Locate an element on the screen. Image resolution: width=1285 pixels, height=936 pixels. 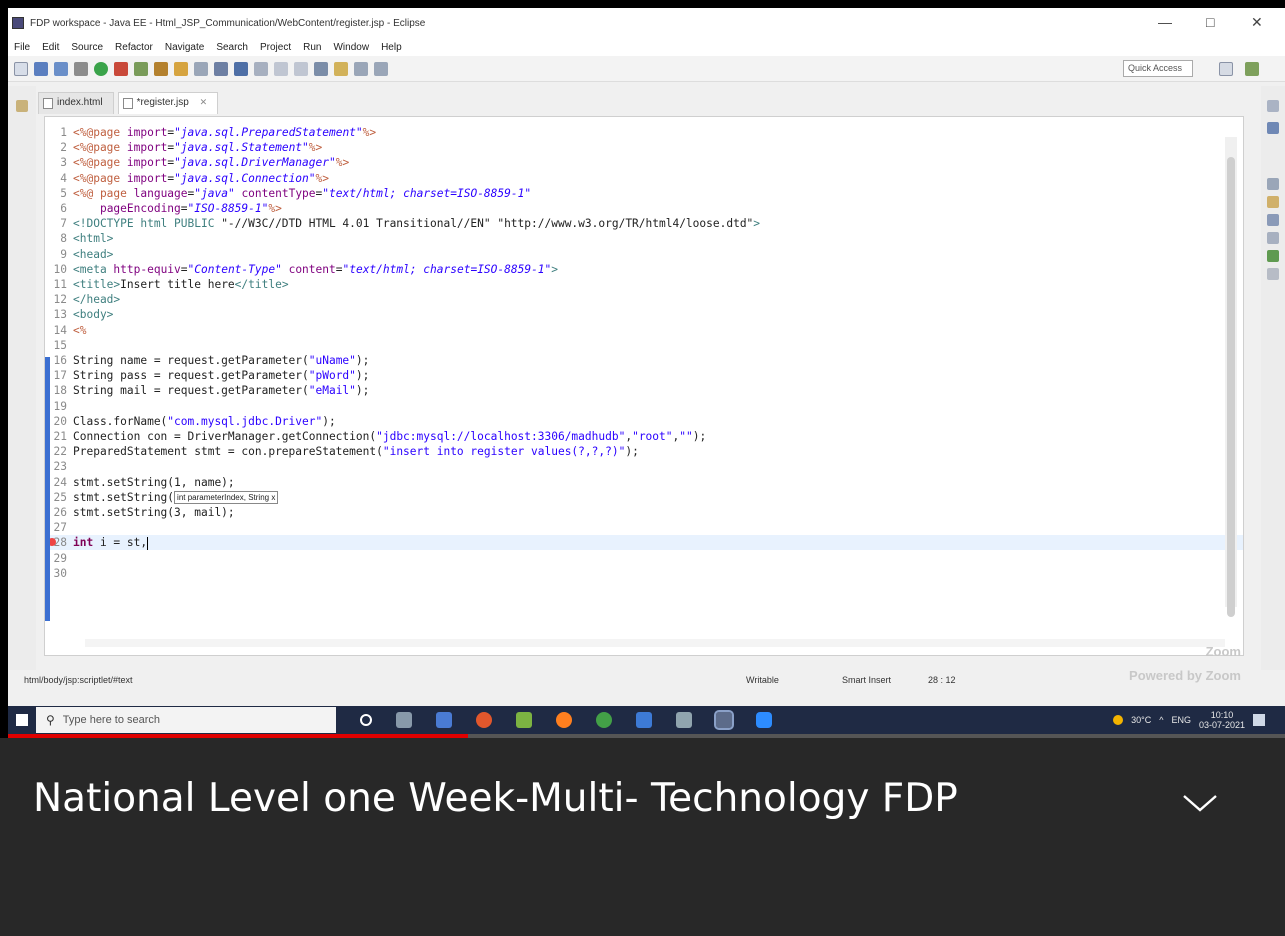
external-tools-icon is located at coordinates (121, 68).